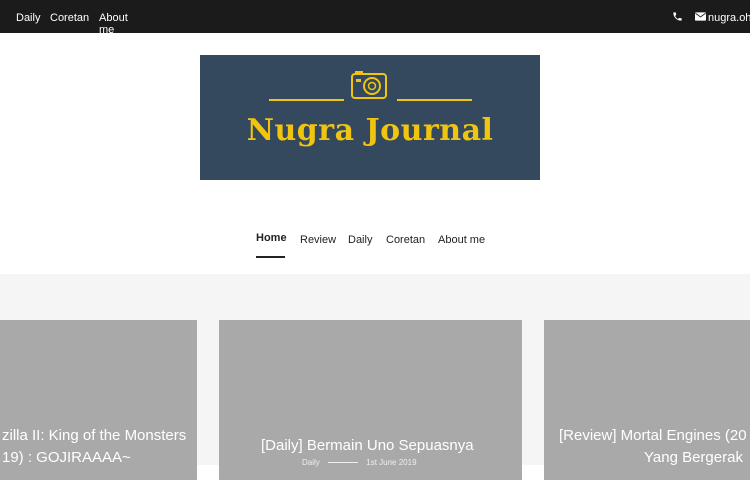  What do you see at coordinates (677, 16) in the screenshot?
I see `phone-icon` at bounding box center [677, 16].